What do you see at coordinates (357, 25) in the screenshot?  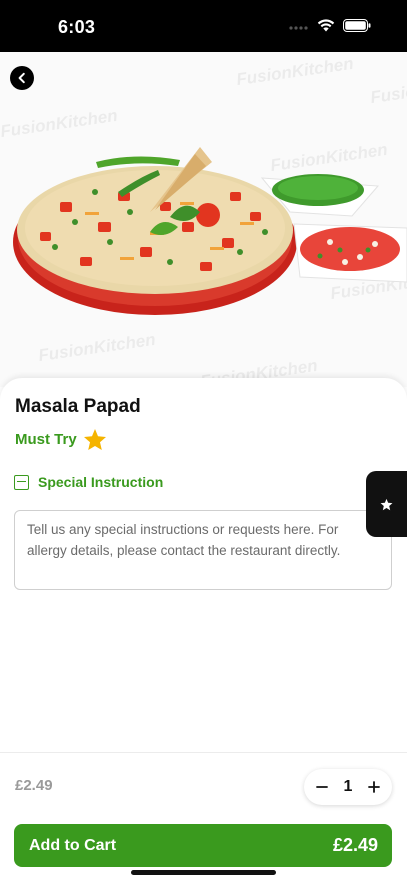 I see `battery-icon` at bounding box center [357, 25].